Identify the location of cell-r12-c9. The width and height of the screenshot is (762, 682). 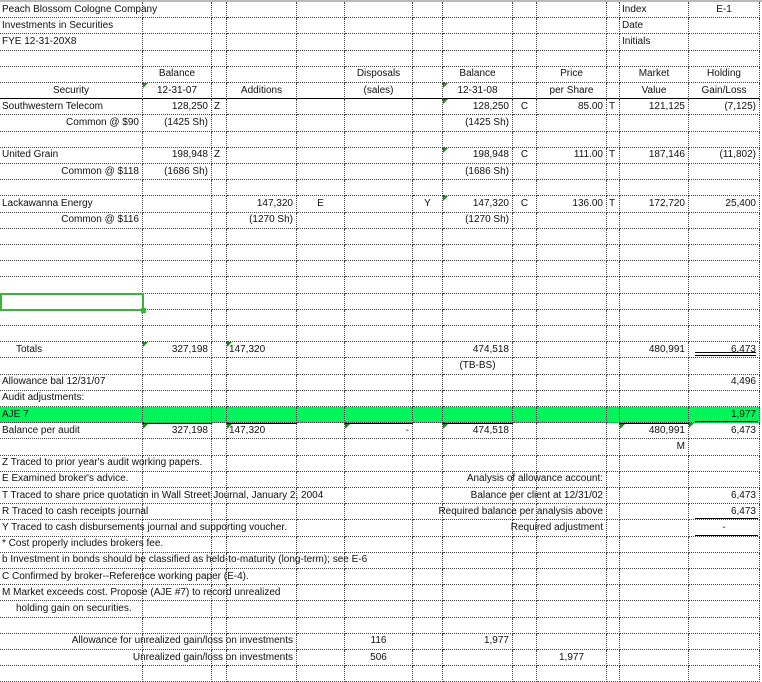
(525, 188).